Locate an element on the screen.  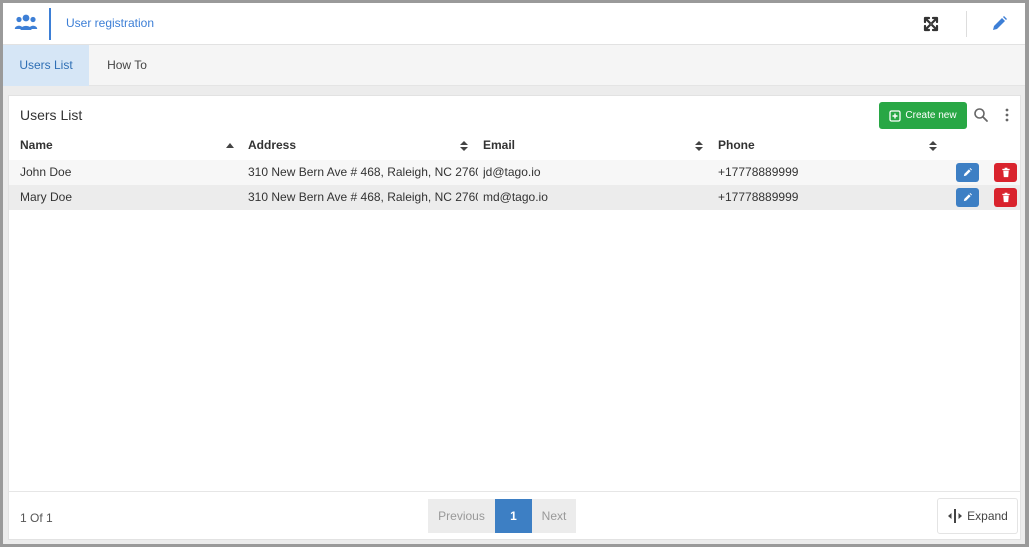
column-header-address: Address is located at coordinates (363, 145).